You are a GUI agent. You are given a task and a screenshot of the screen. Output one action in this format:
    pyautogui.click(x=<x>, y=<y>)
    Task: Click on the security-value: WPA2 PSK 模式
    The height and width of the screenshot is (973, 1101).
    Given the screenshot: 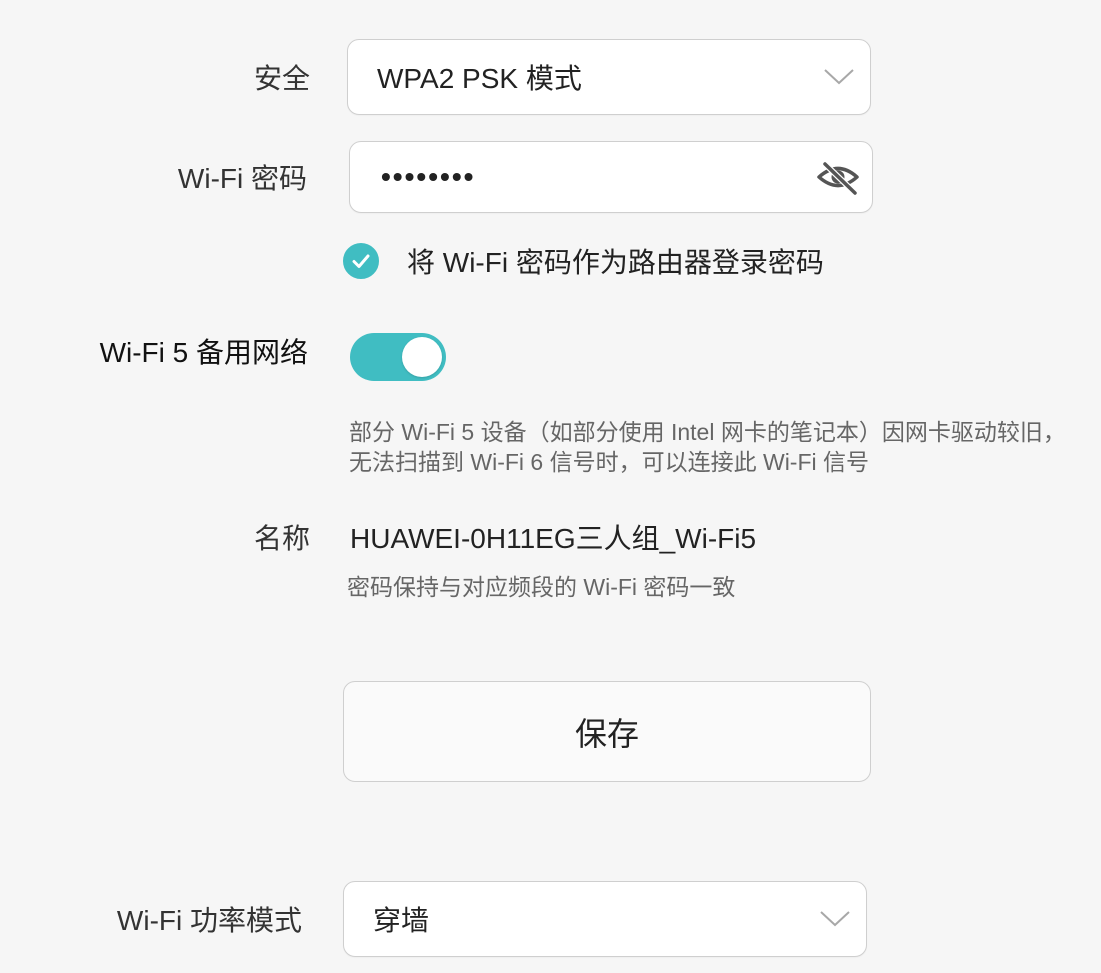 What is the action you would take?
    pyautogui.click(x=479, y=78)
    